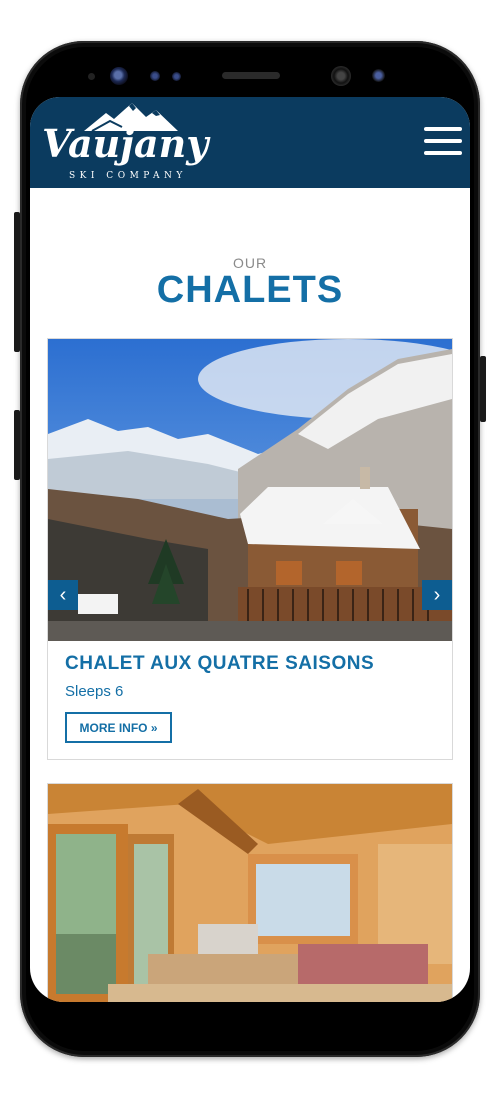 This screenshot has width=500, height=1098. What do you see at coordinates (118, 727) in the screenshot?
I see `more-info-button: MORE INFO »` at bounding box center [118, 727].